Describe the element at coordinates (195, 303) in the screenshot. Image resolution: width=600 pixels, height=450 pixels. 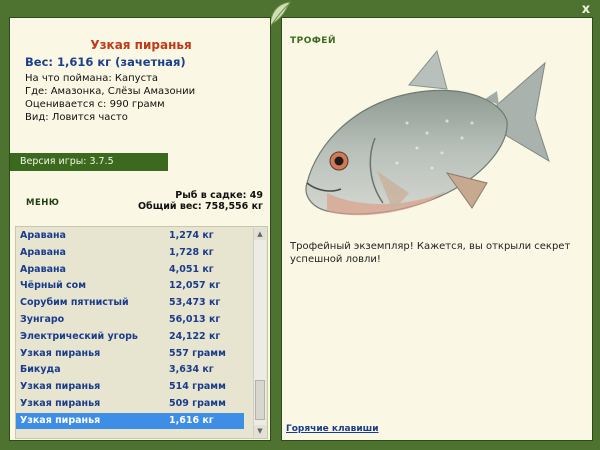
I see `catch-fish-weight: 53,473 кг` at that location.